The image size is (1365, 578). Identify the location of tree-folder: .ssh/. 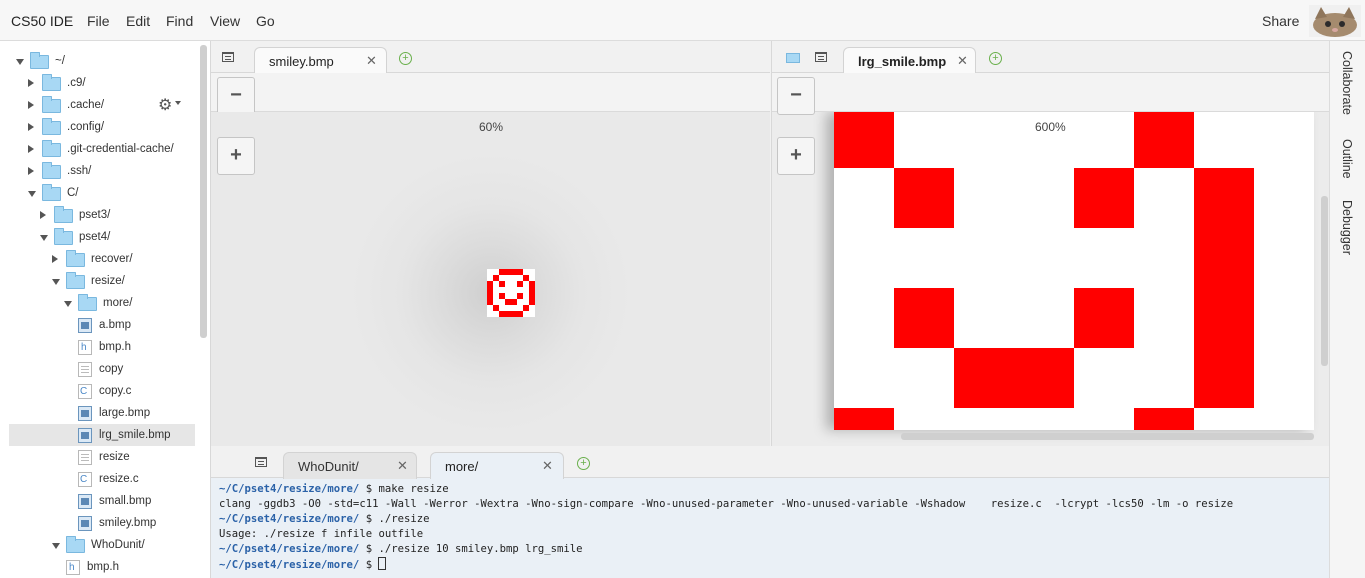
(100, 171).